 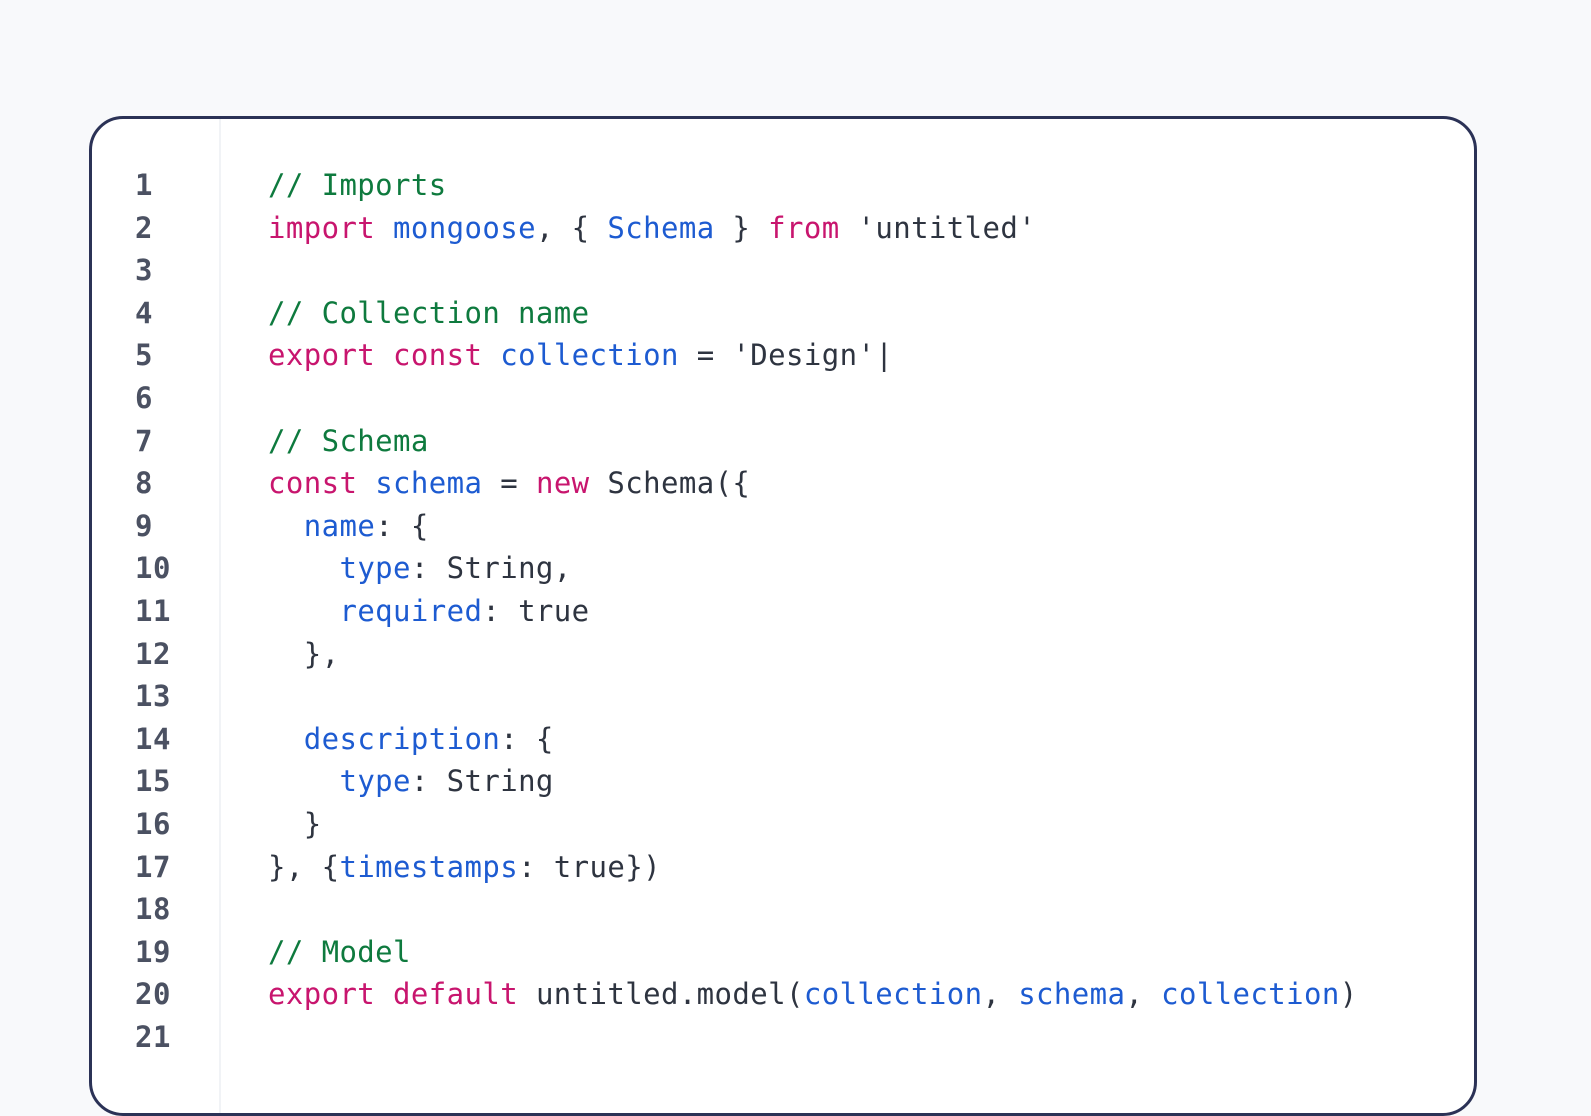 What do you see at coordinates (304, 866) in the screenshot?
I see `code-text: }, {` at bounding box center [304, 866].